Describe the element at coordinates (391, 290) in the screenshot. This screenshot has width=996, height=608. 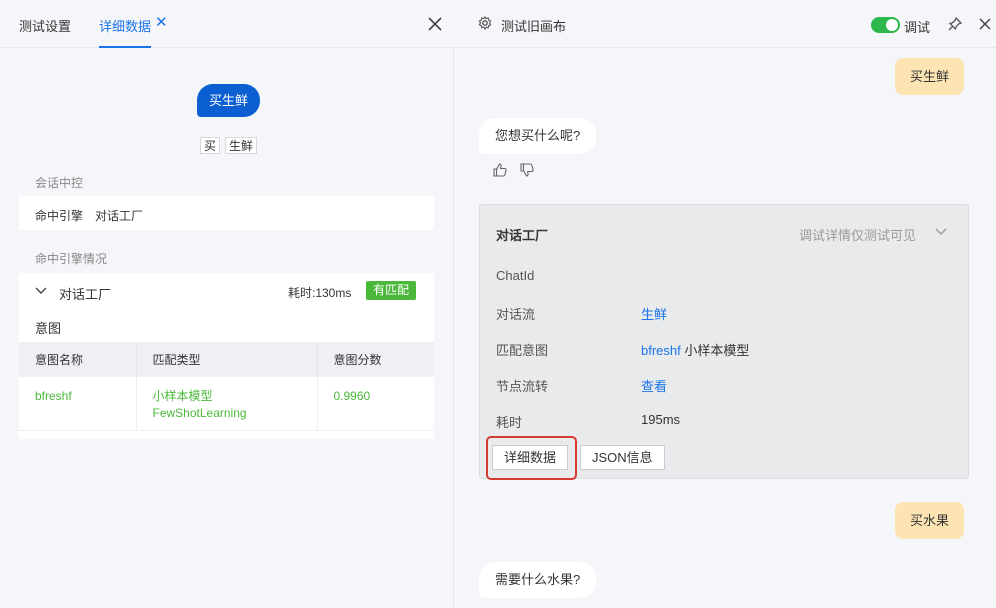
I see `match-badge: 有匹配` at that location.